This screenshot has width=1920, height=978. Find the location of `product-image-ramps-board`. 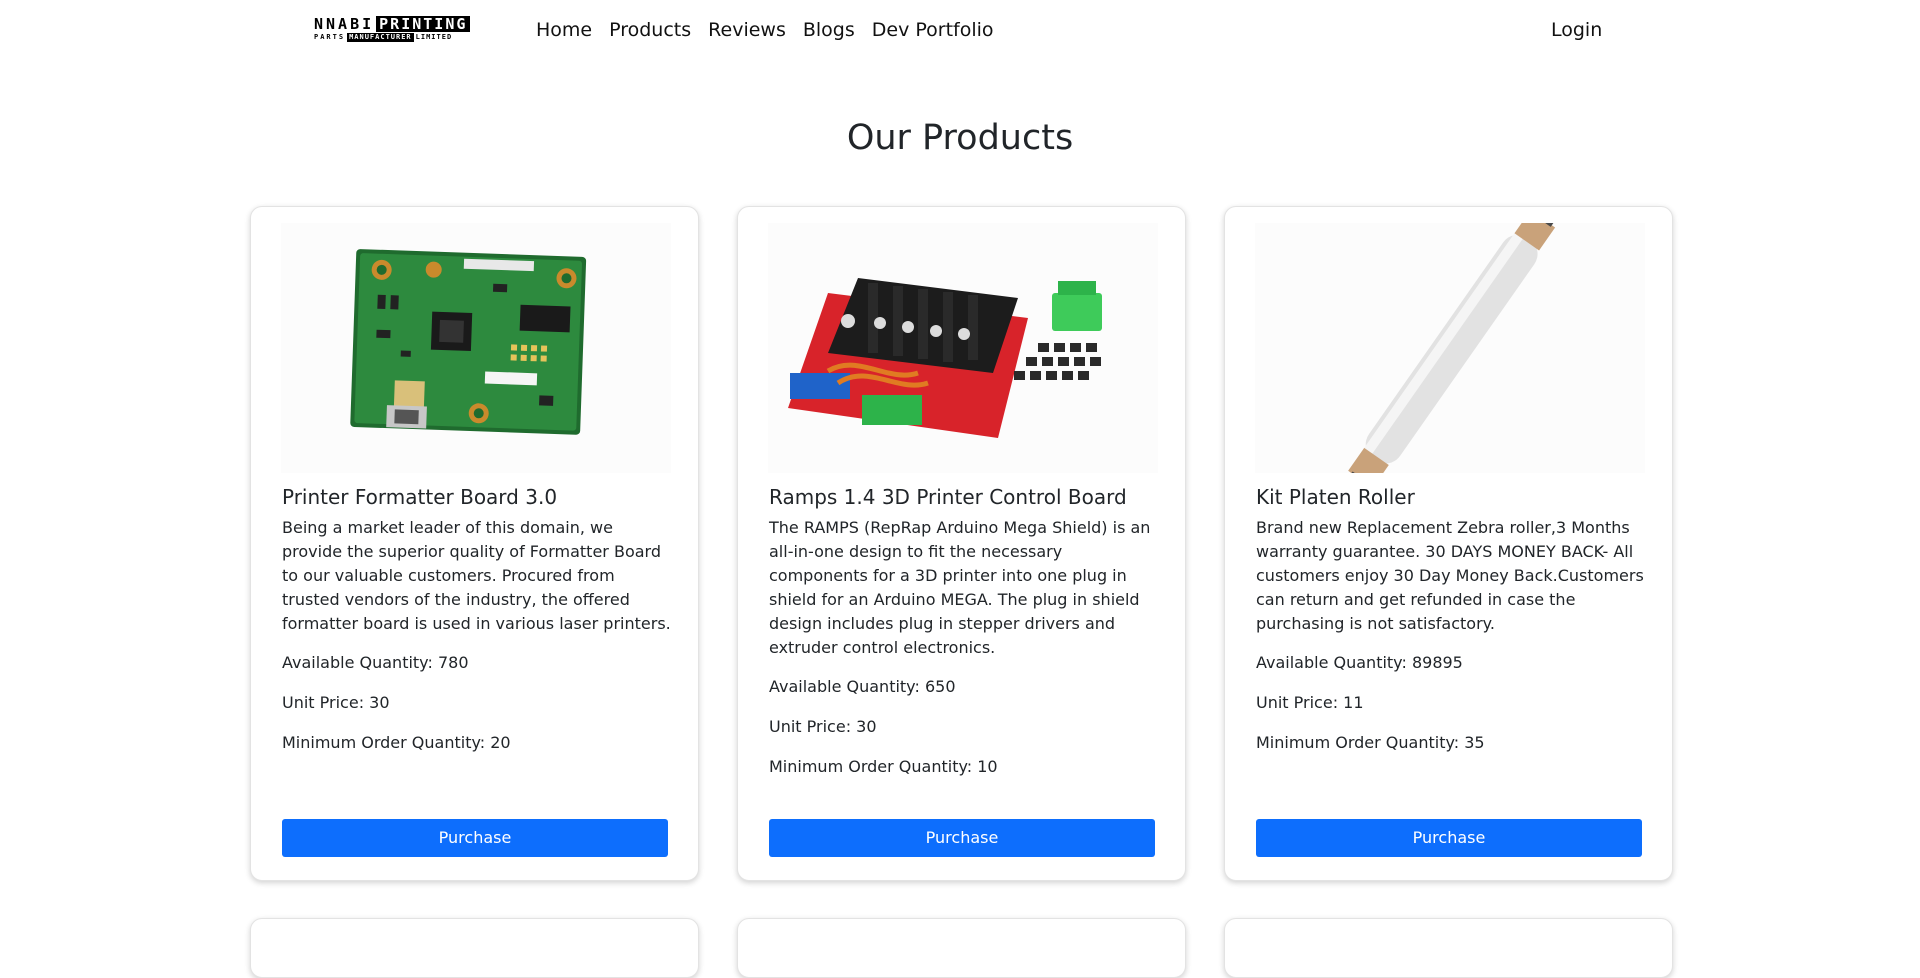

product-image-ramps-board is located at coordinates (963, 348).